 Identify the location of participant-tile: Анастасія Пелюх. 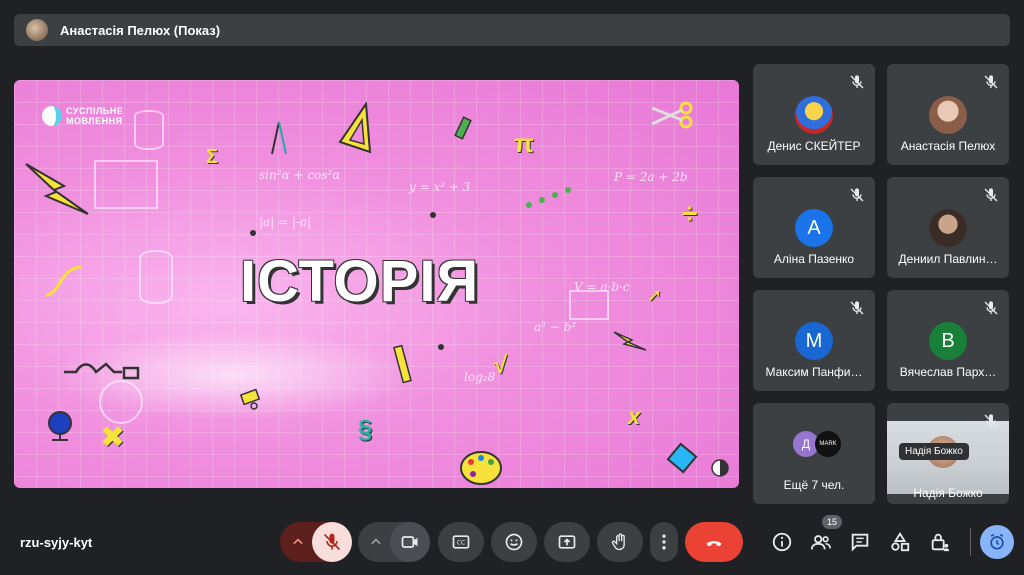
(948, 114).